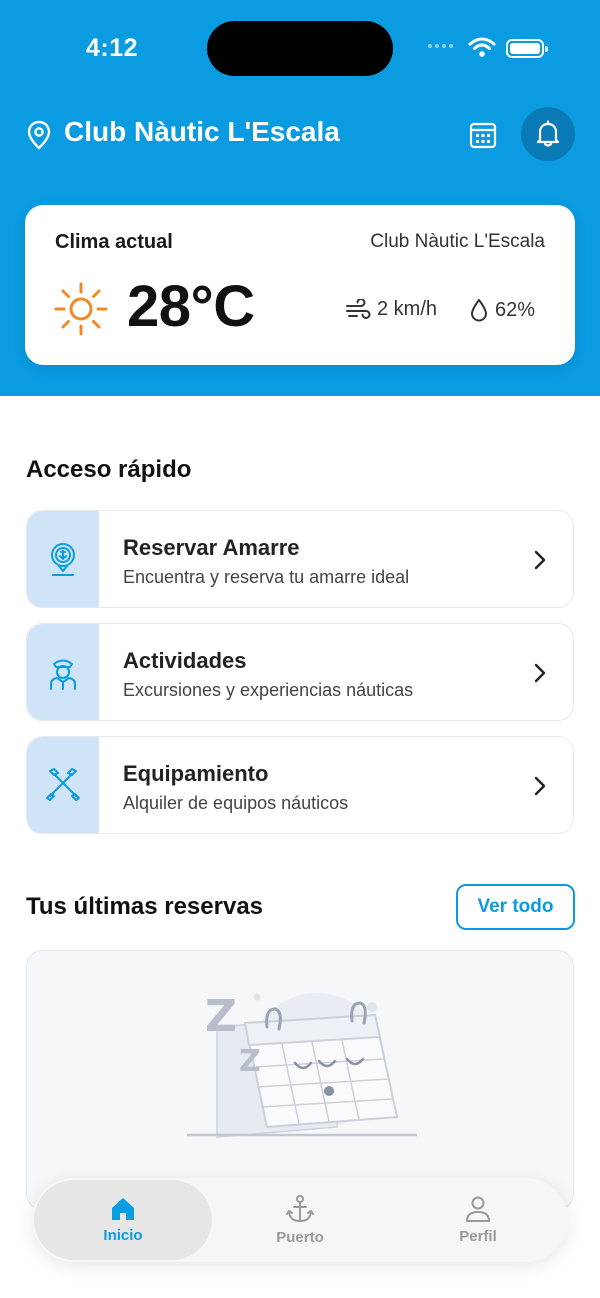 This screenshot has height=1298, width=600. Describe the element at coordinates (114, 242) in the screenshot. I see `weather-title: Clima actual` at that location.